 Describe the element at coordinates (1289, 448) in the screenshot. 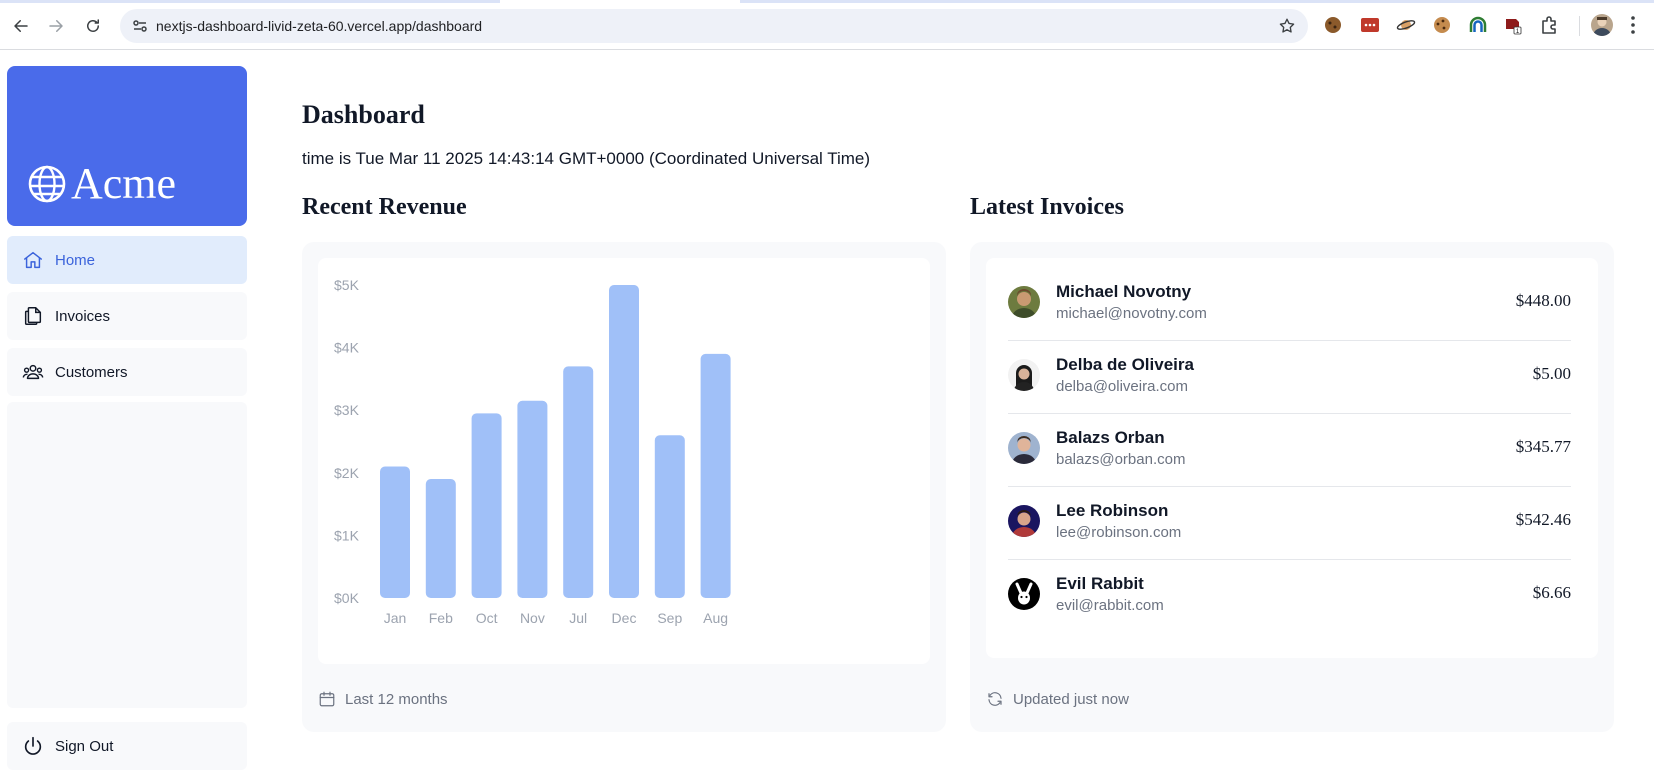

I see `invoice-row: Balazs Orban balazs@orban.com $345.77` at that location.